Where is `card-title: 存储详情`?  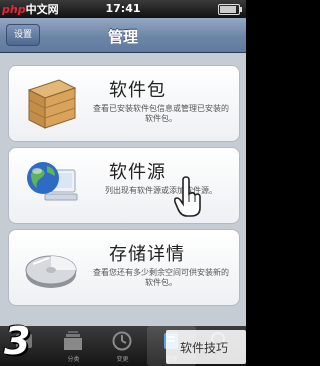
card-title: 存储详情 is located at coordinates (147, 254).